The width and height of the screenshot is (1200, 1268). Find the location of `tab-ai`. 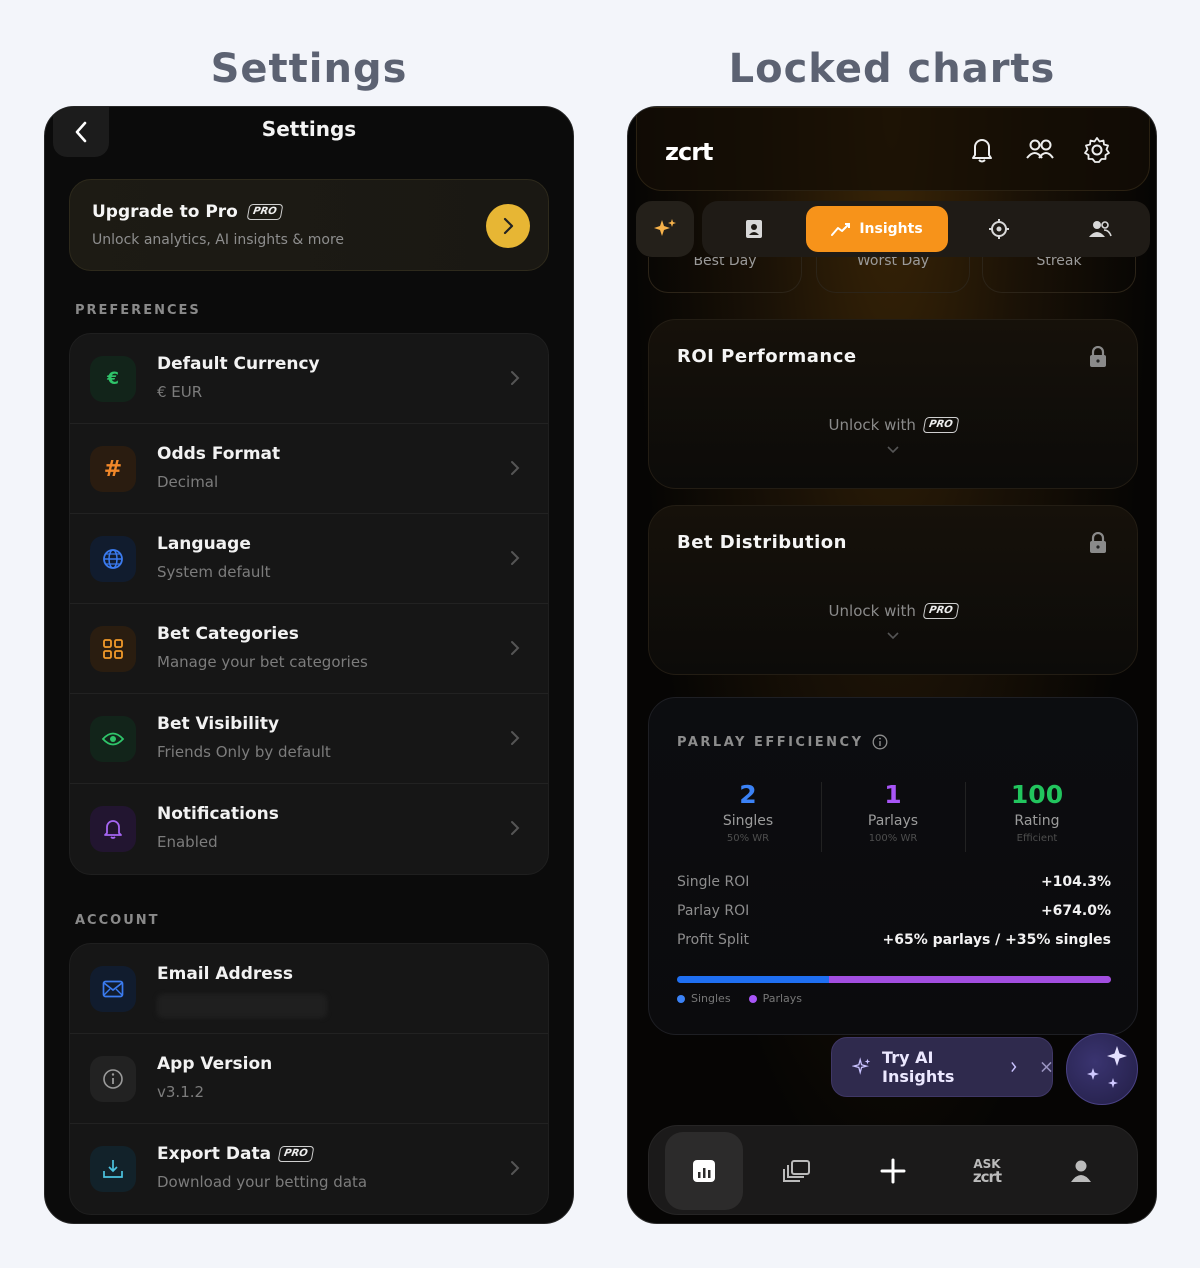

tab-ai is located at coordinates (665, 229).